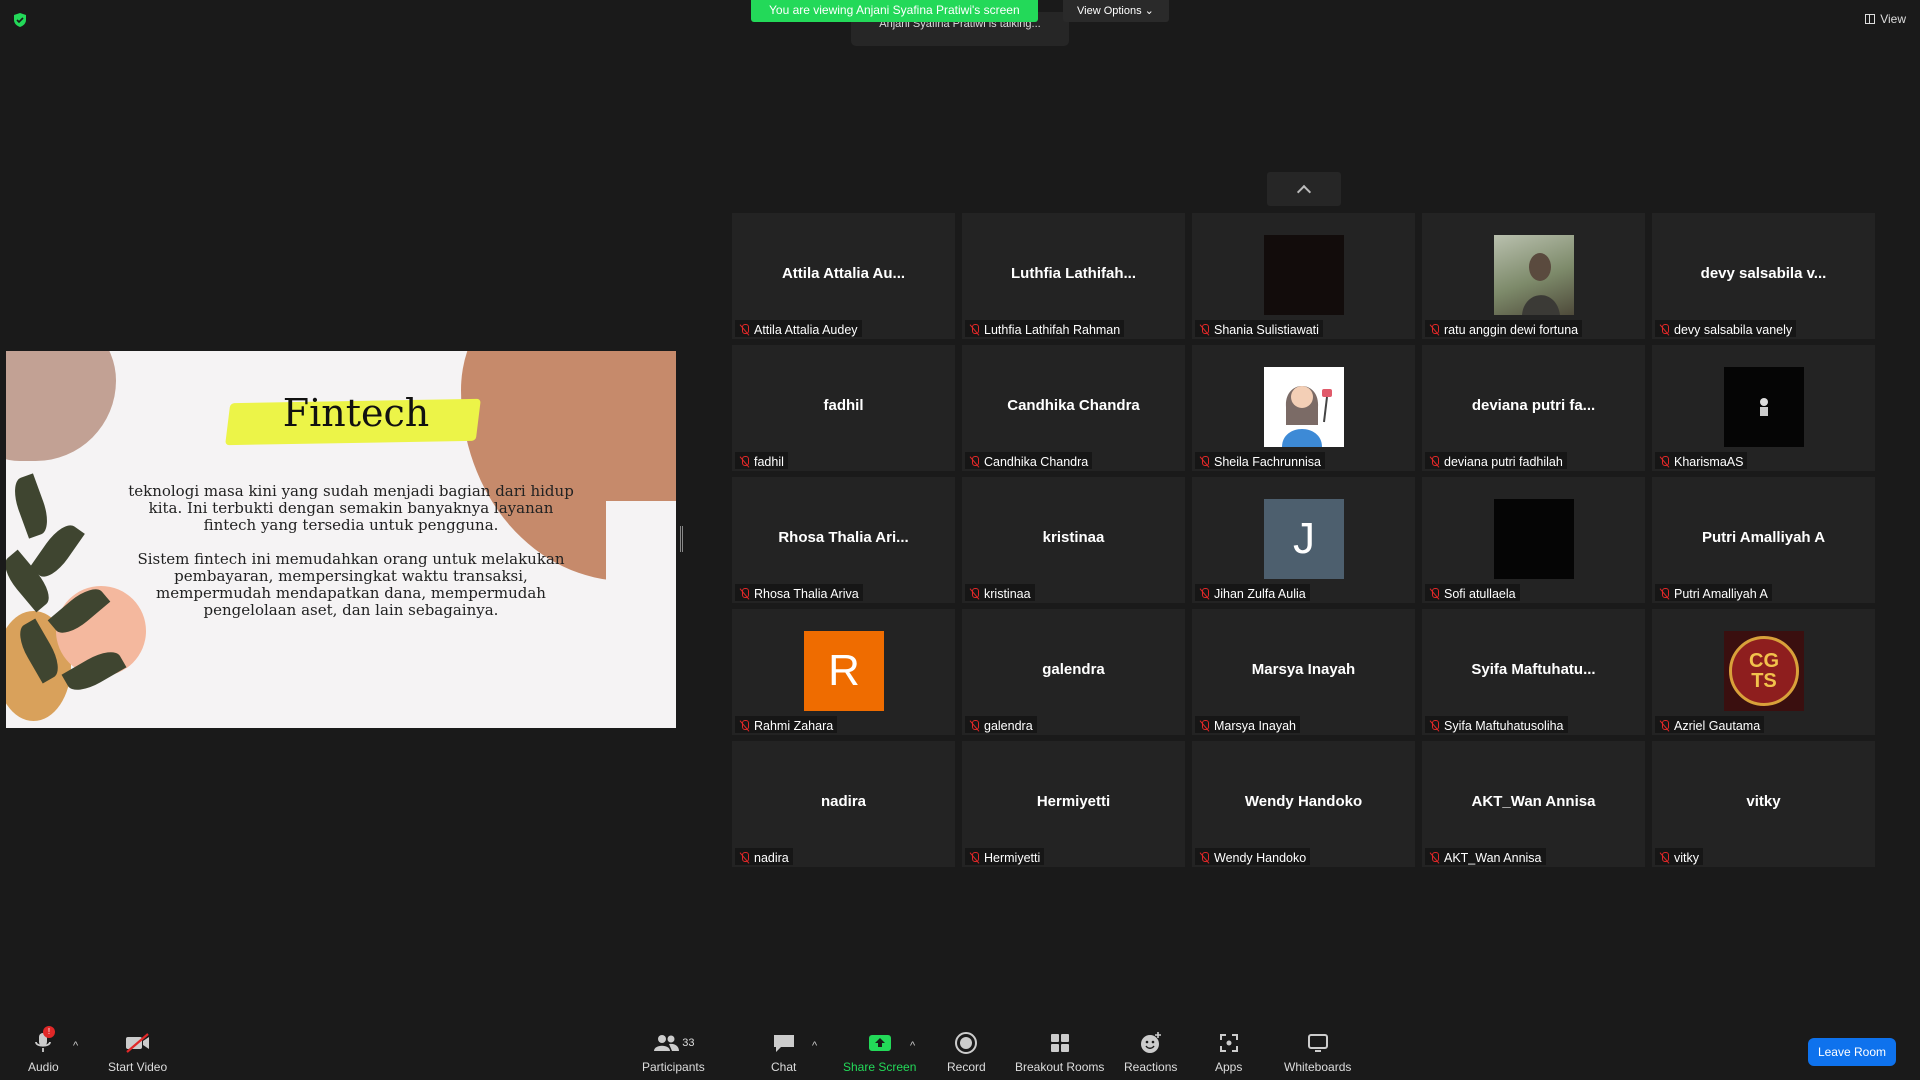  I want to click on participant-name: Marsya Inayah, so click(1255, 725).